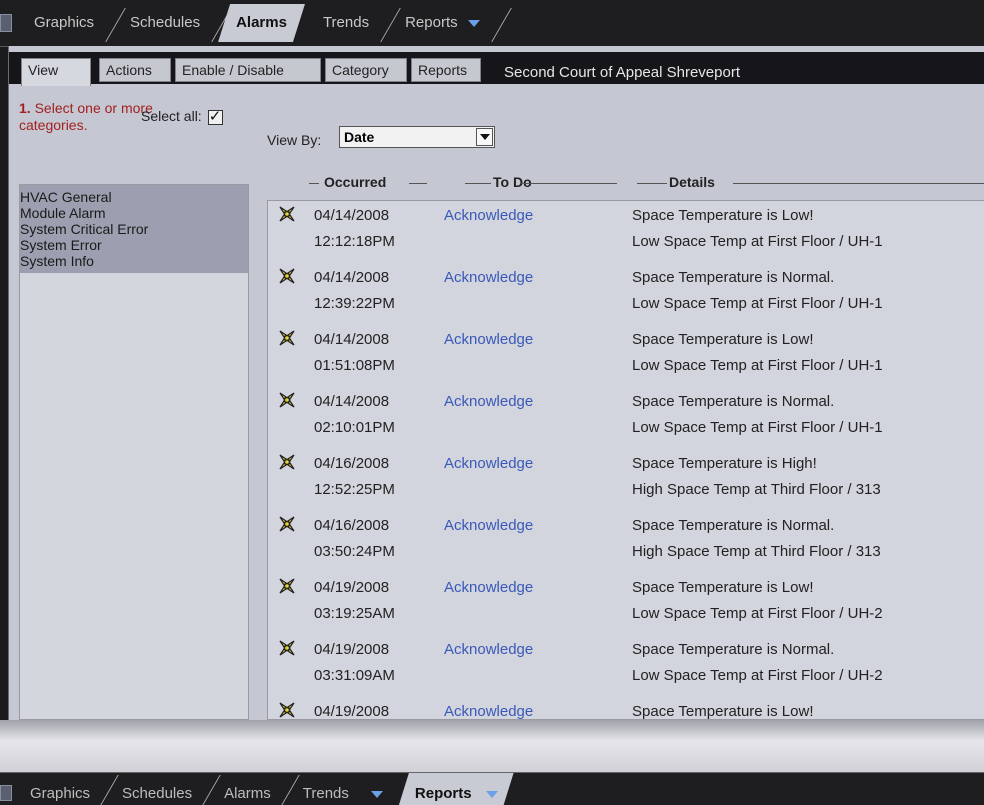  What do you see at coordinates (622, 72) in the screenshot?
I see `site-title: Second Court of Appeal Shreveport` at bounding box center [622, 72].